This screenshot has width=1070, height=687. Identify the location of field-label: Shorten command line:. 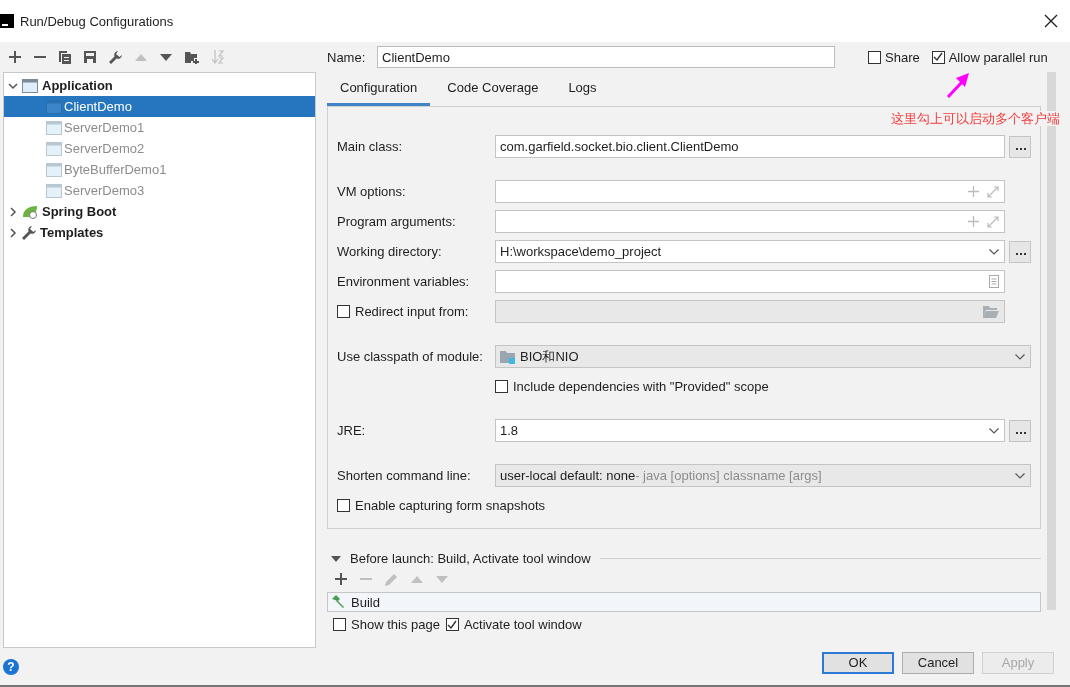
(404, 475).